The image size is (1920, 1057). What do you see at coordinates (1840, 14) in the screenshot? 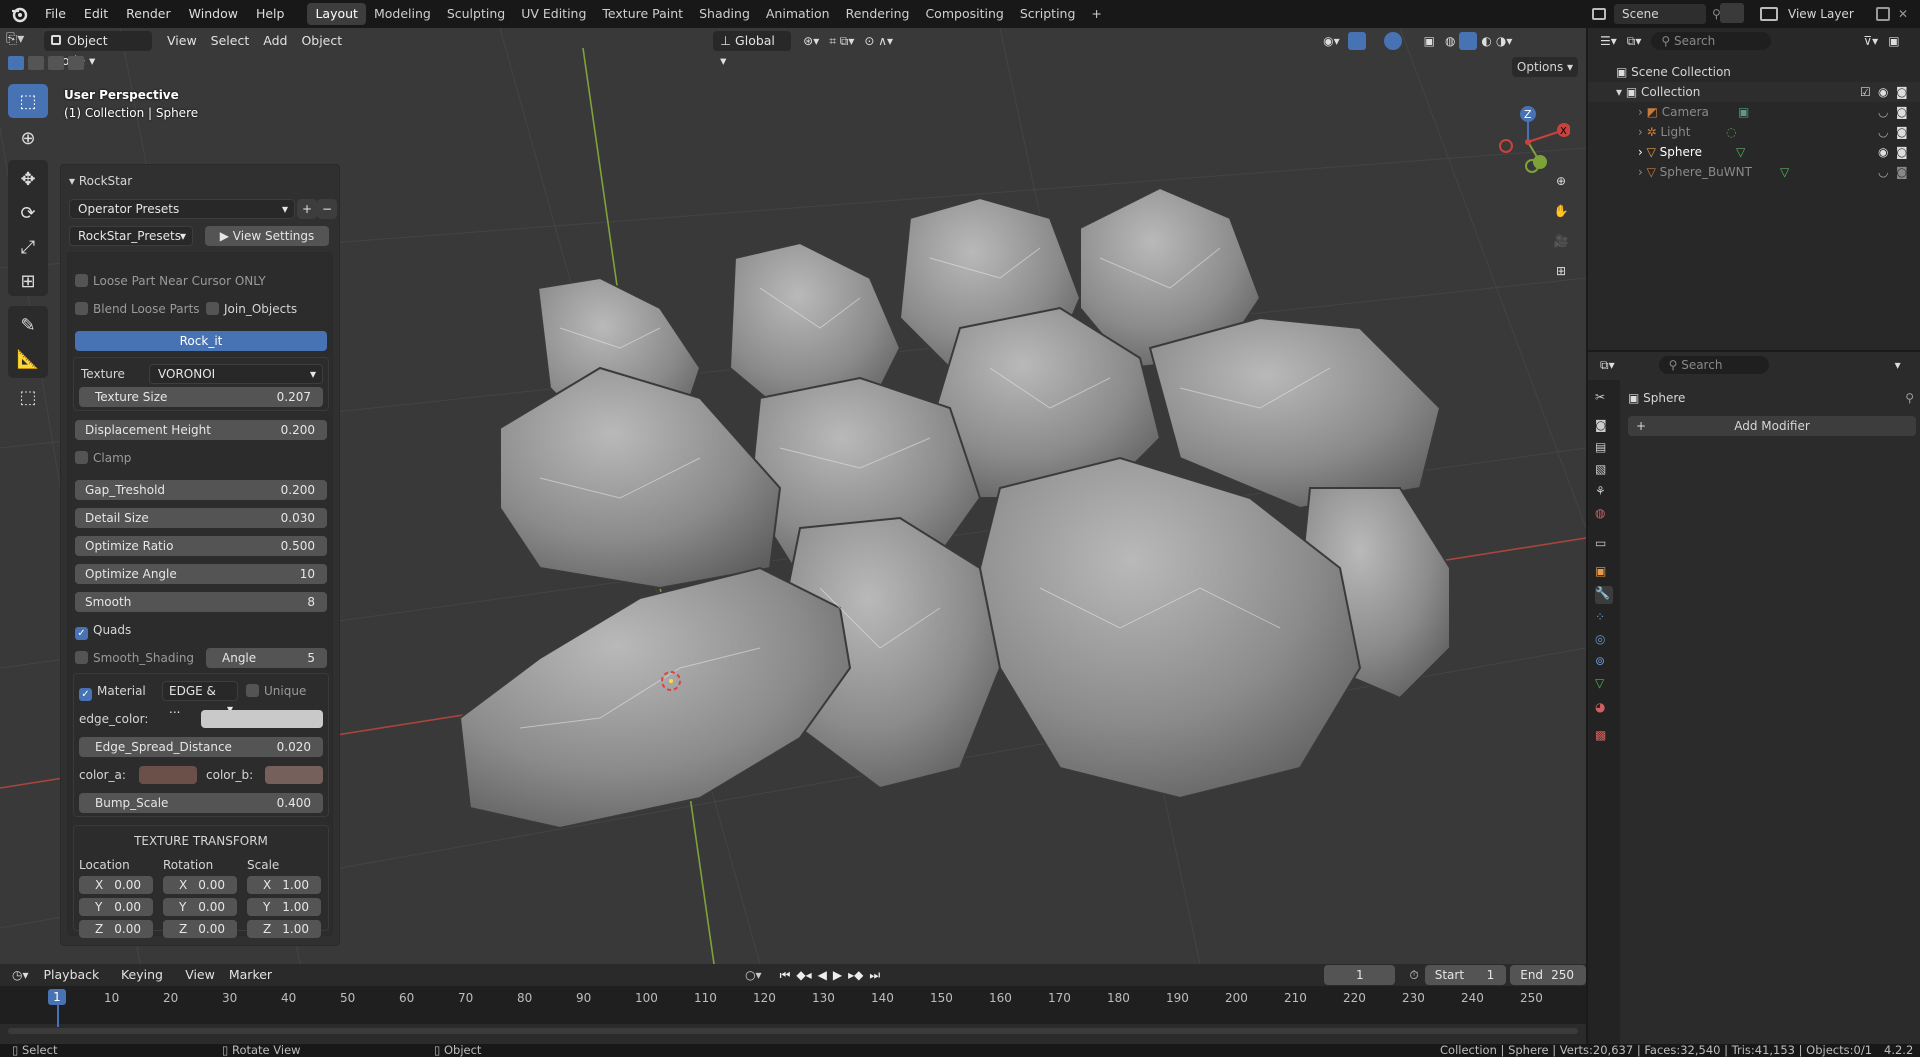
I see `view-layer-selector: View Layer ✕` at bounding box center [1840, 14].